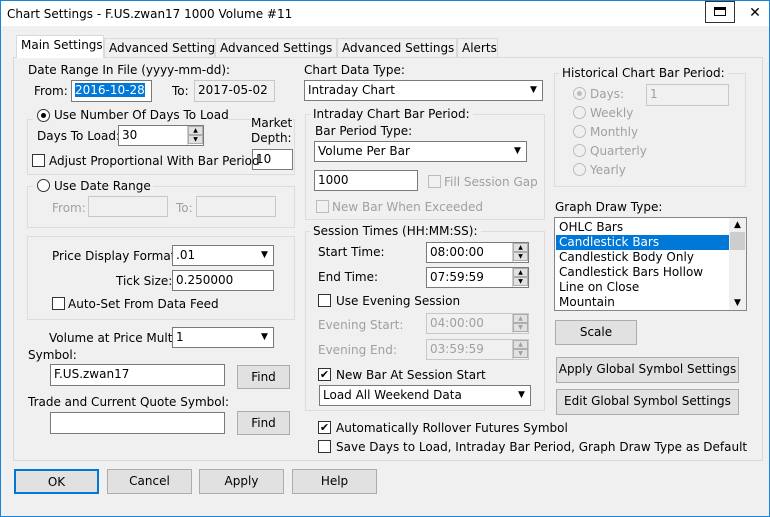 The height and width of the screenshot is (517, 770). What do you see at coordinates (720, 12) in the screenshot?
I see `window-icon` at bounding box center [720, 12].